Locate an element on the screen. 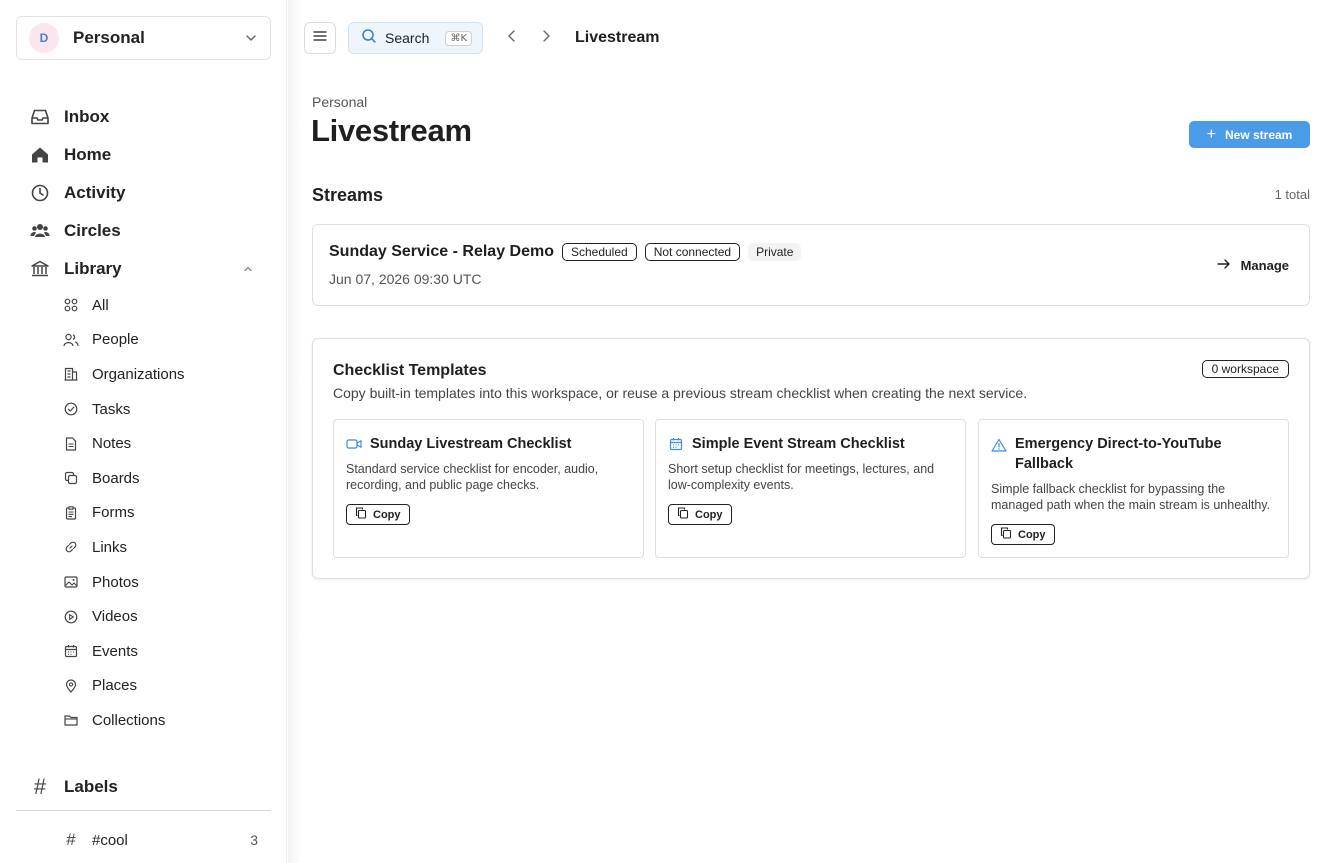  note-icon is located at coordinates (71, 444).